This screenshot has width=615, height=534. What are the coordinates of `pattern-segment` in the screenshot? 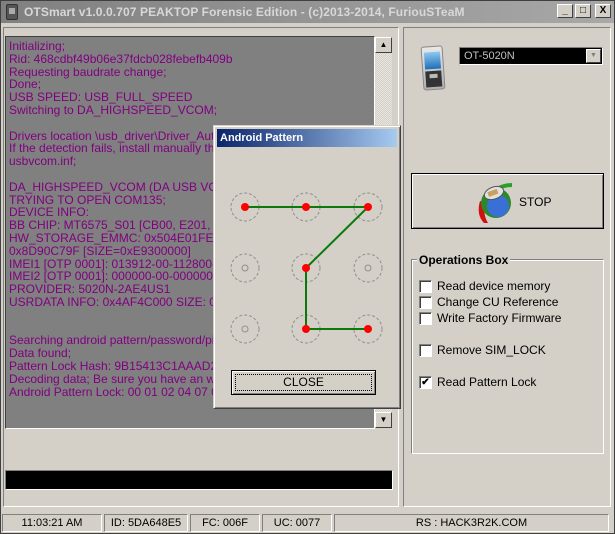 It's located at (337, 237).